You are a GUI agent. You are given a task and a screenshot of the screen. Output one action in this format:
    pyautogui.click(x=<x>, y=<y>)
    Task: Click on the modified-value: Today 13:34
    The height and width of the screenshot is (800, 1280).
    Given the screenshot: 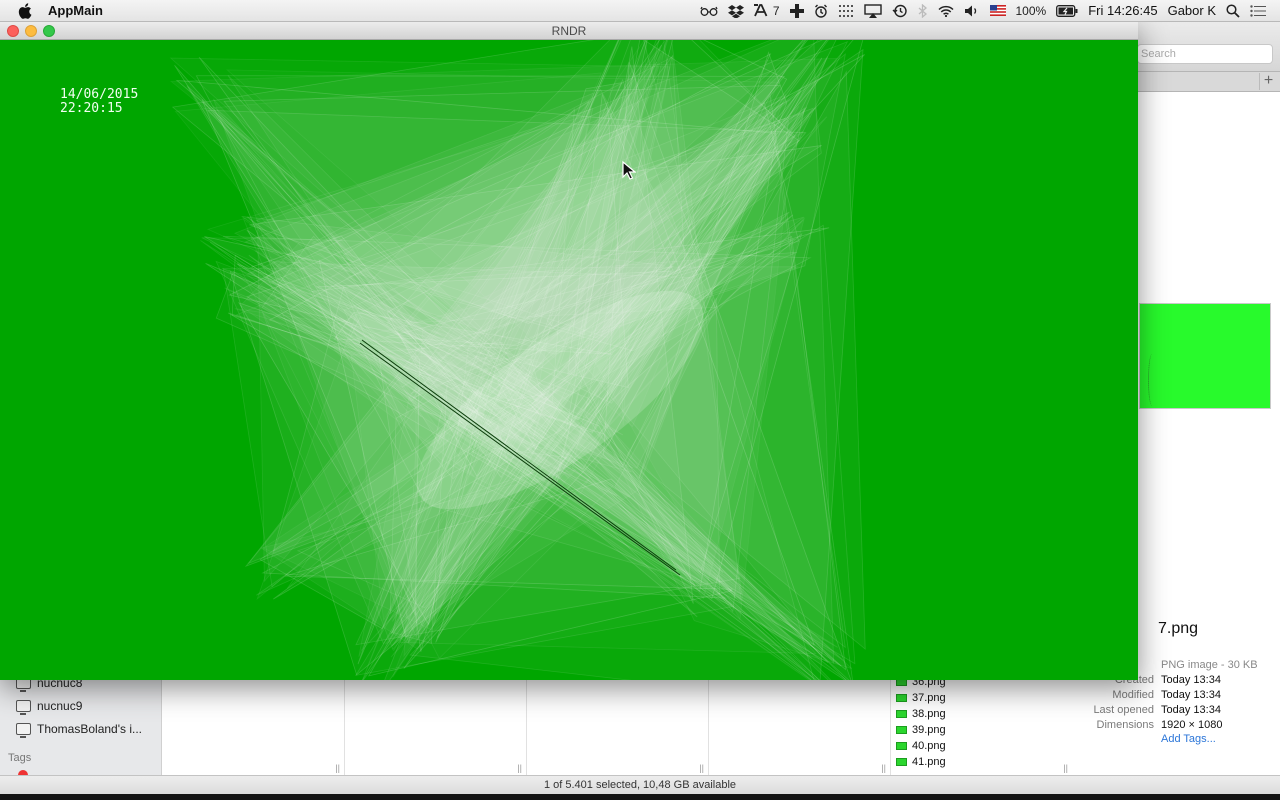 What is the action you would take?
    pyautogui.click(x=1191, y=695)
    